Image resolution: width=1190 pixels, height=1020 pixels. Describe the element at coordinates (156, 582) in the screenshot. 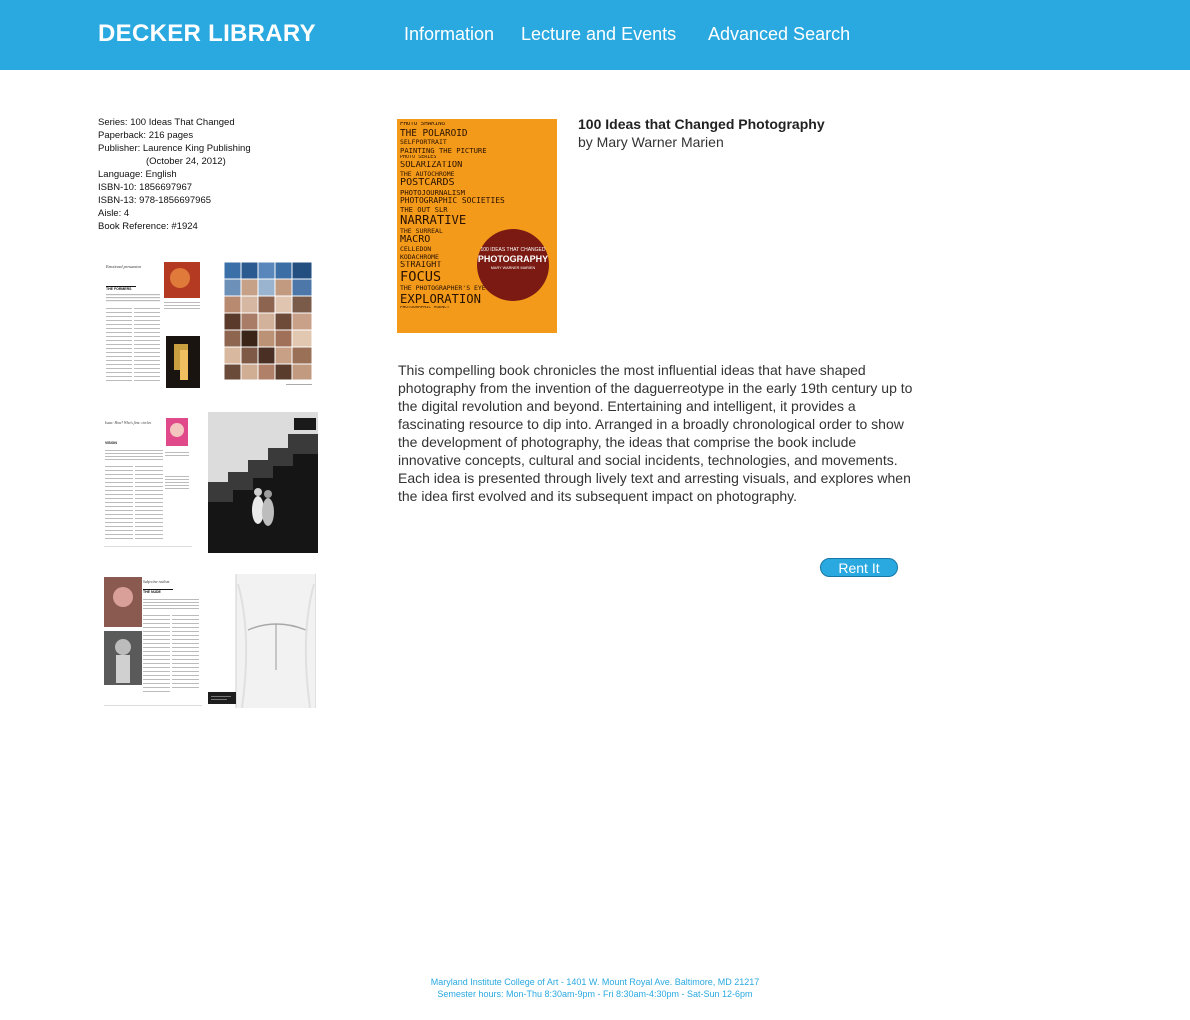

I see `thumb-5-caption: Subjective realism` at that location.